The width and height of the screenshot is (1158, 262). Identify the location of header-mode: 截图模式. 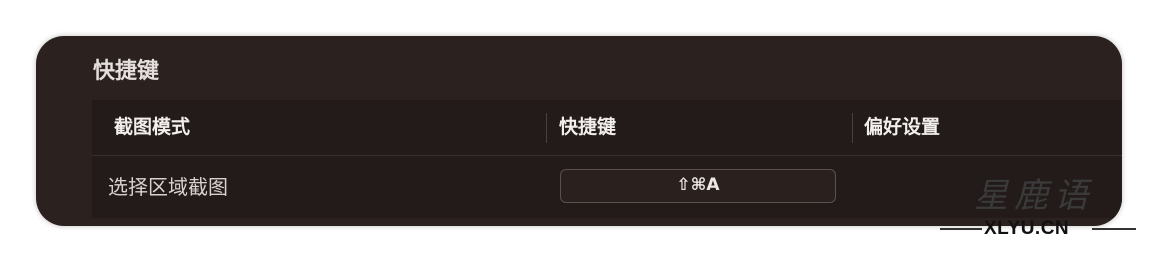
(152, 127).